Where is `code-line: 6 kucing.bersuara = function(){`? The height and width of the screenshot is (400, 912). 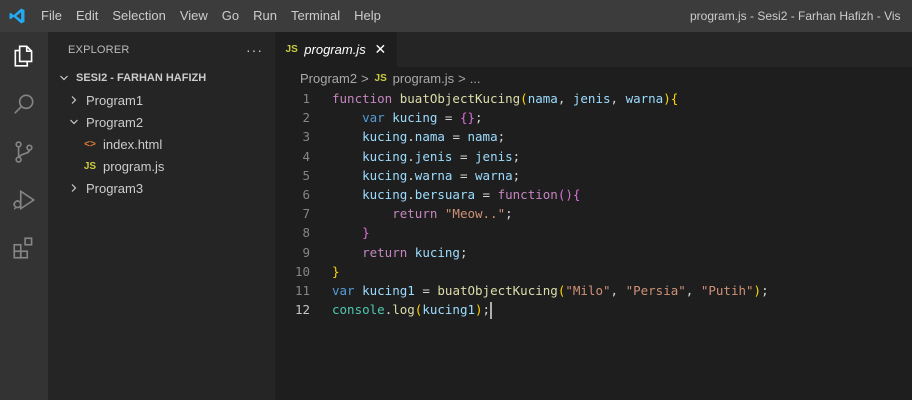
code-line: 6 kucing.bersuara = function(){ is located at coordinates (593, 194).